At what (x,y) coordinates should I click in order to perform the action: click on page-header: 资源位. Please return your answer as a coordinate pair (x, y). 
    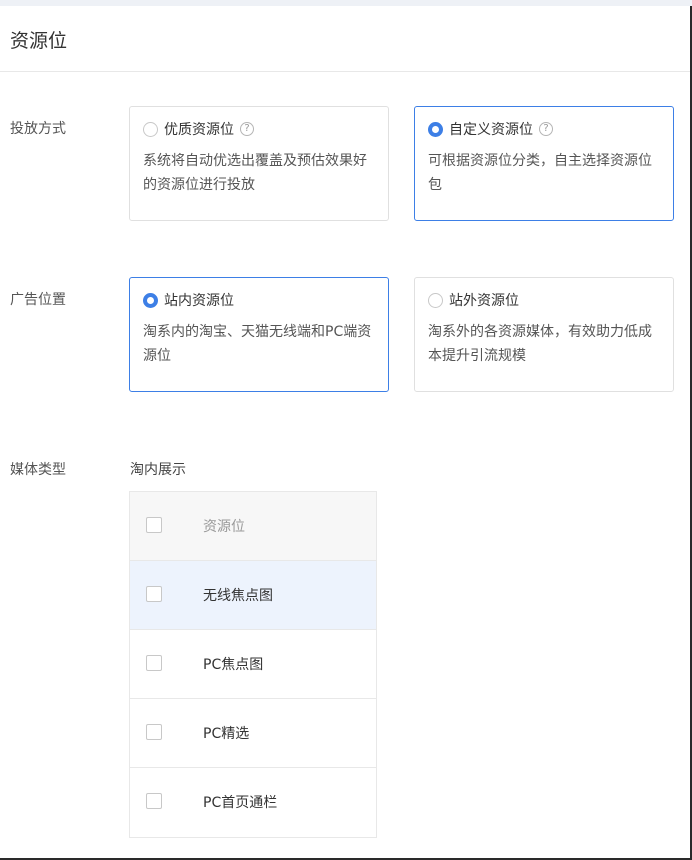
    Looking at the image, I should click on (346, 39).